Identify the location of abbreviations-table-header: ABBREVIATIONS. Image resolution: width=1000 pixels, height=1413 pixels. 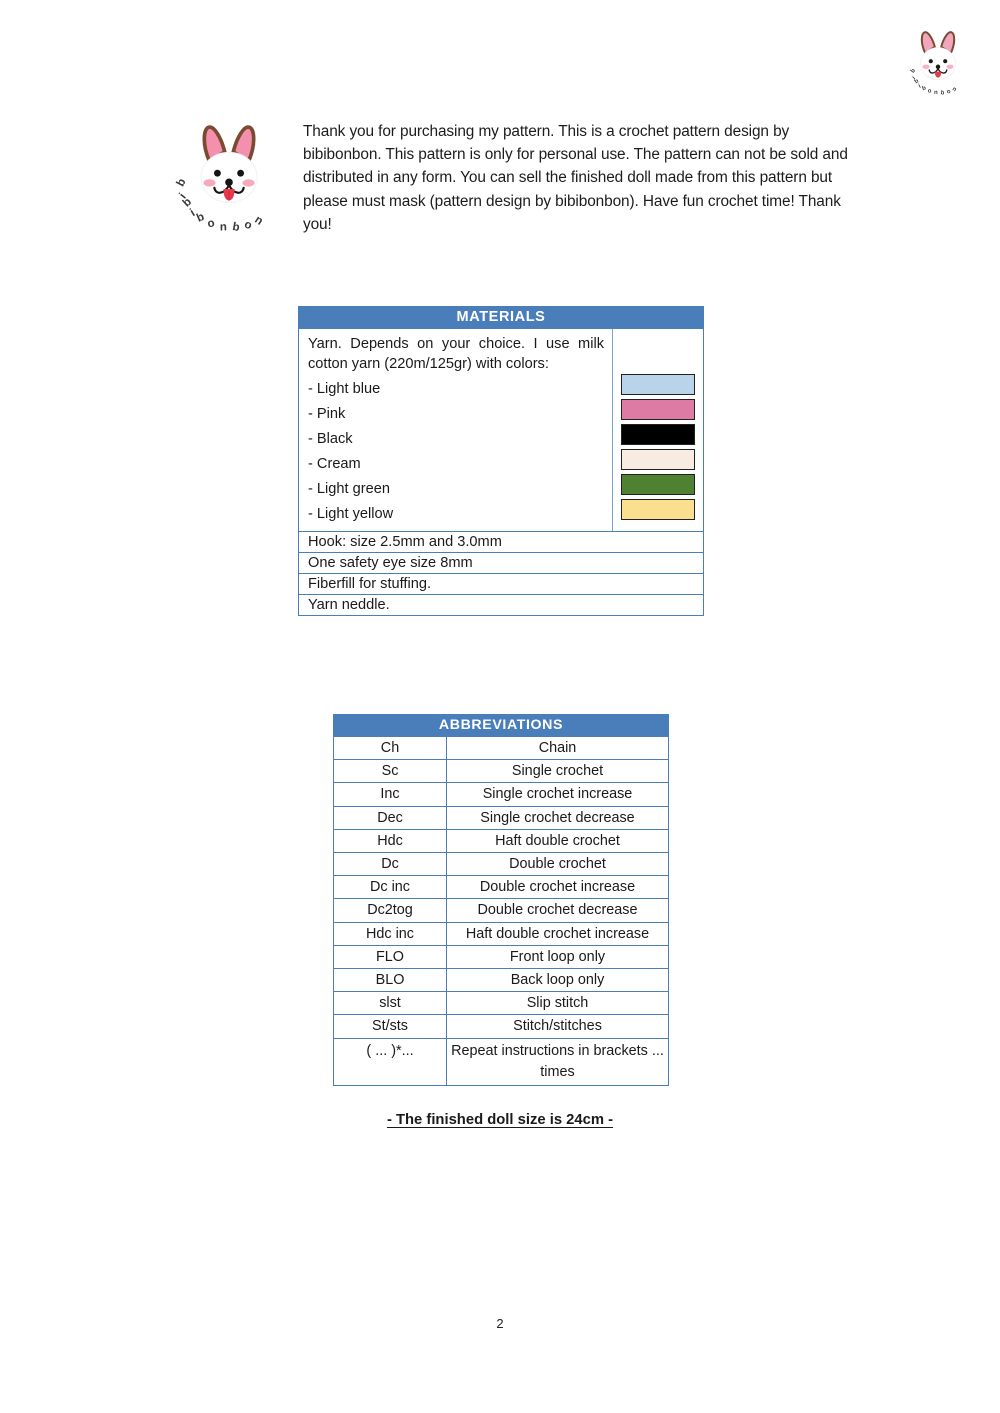
(501, 725).